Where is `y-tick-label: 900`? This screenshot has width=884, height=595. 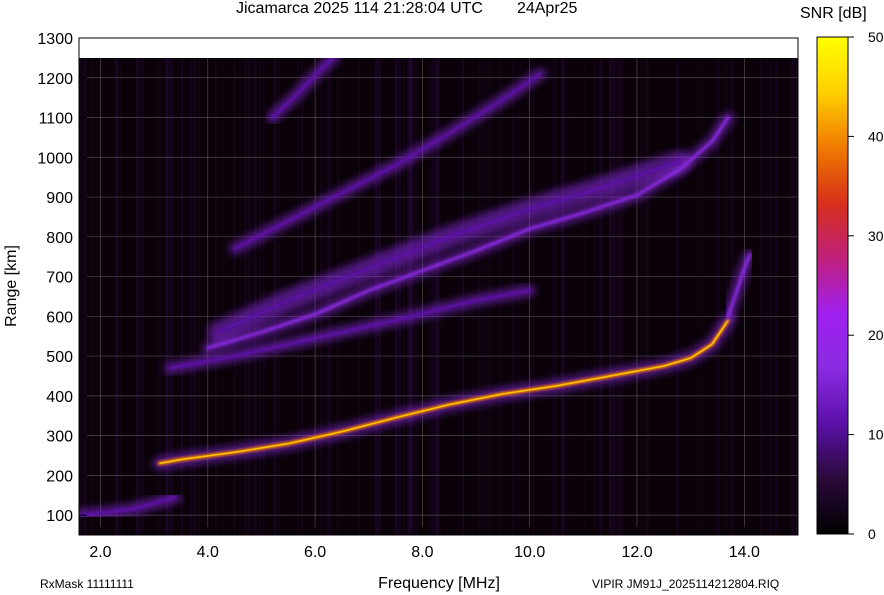
y-tick-label: 900 is located at coordinates (59, 198).